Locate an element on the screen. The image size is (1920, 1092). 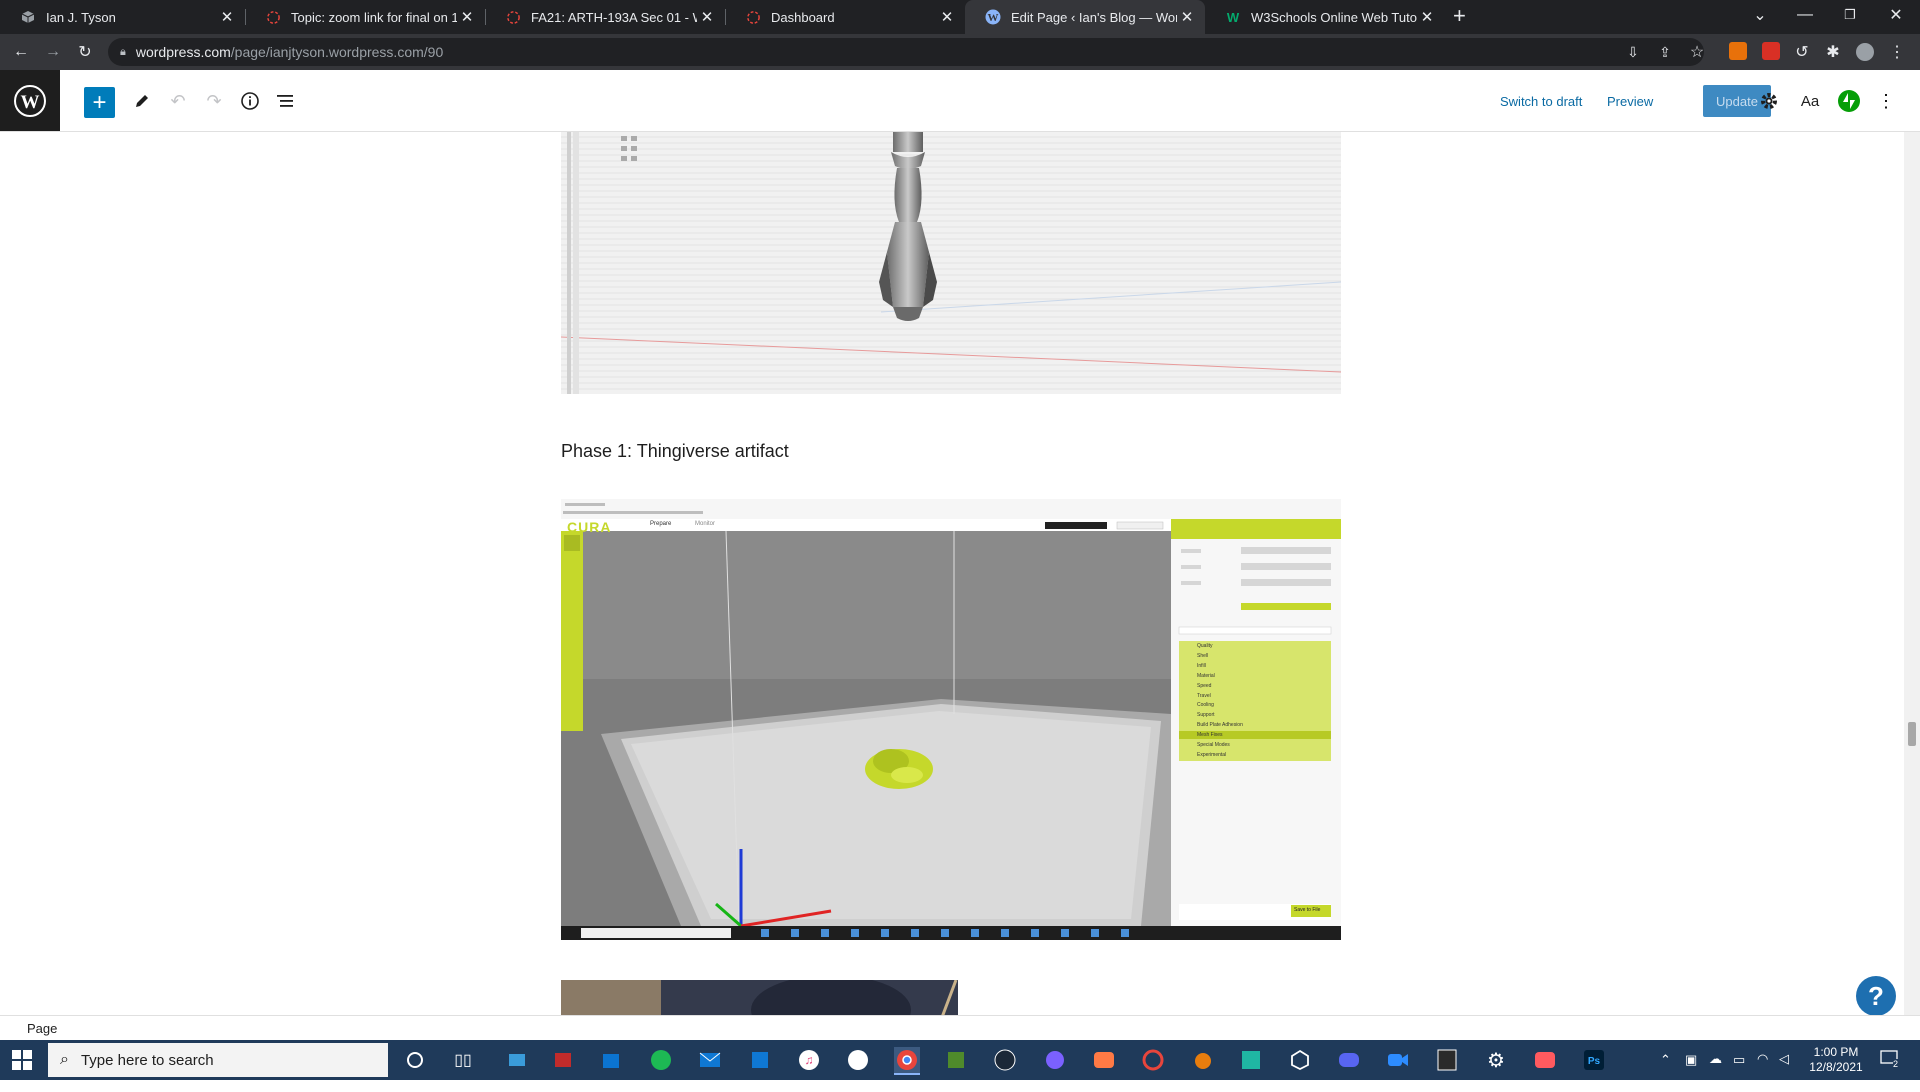
minecraft-icon is located at coordinates (956, 1060).